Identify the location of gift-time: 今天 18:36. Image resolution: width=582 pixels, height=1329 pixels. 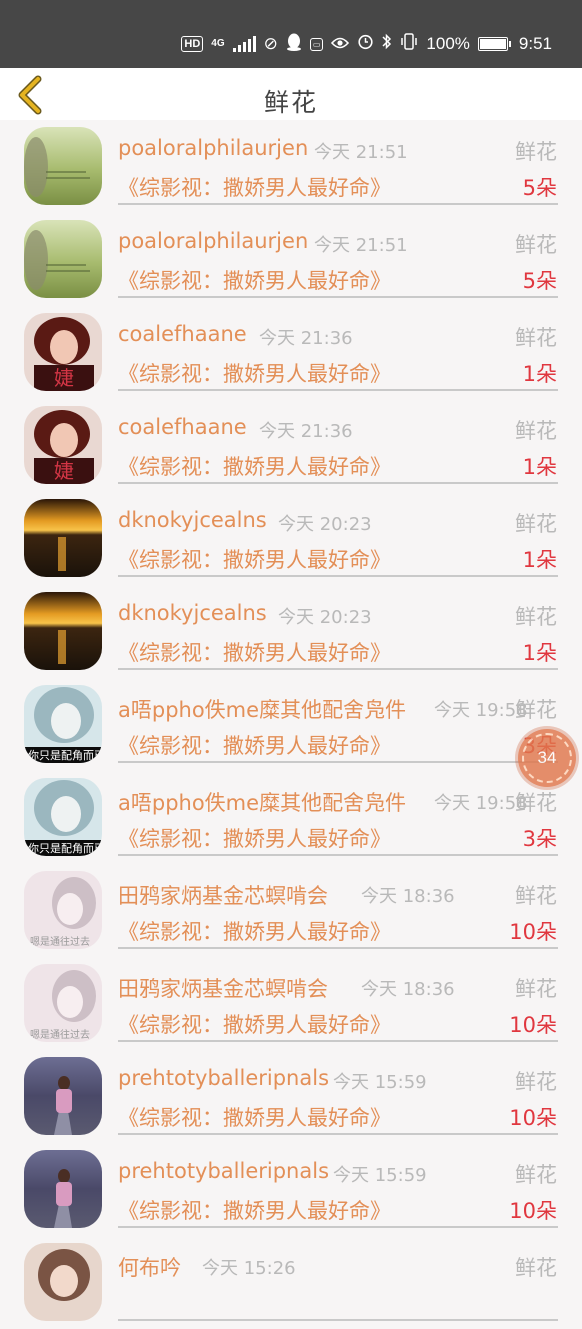
(408, 896).